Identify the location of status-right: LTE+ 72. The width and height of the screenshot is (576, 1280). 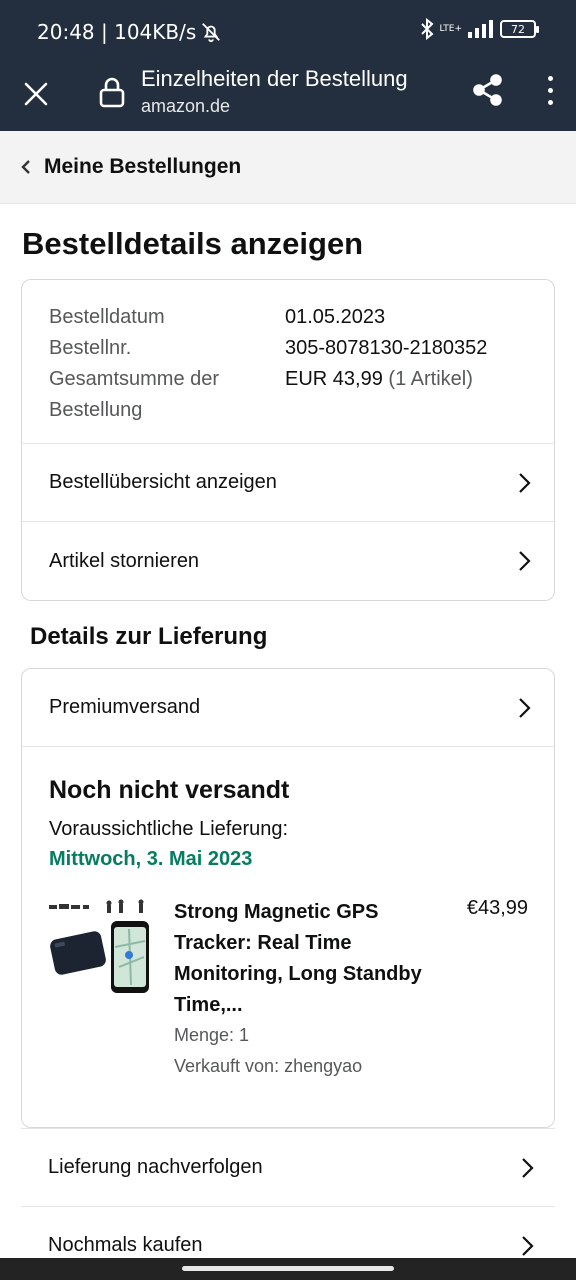
(479, 29).